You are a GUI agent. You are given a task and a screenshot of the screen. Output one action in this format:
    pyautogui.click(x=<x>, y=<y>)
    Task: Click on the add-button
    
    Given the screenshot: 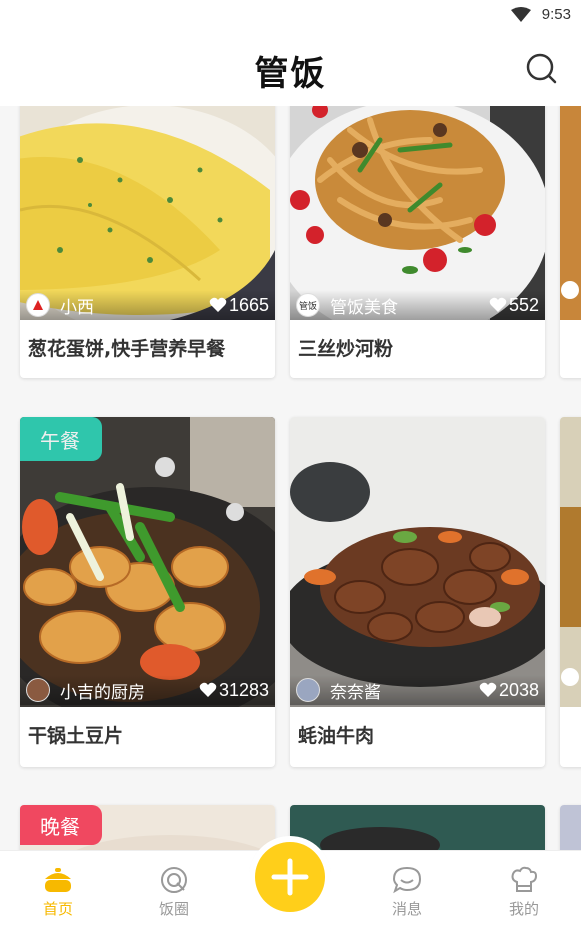 What is the action you would take?
    pyautogui.click(x=290, y=877)
    